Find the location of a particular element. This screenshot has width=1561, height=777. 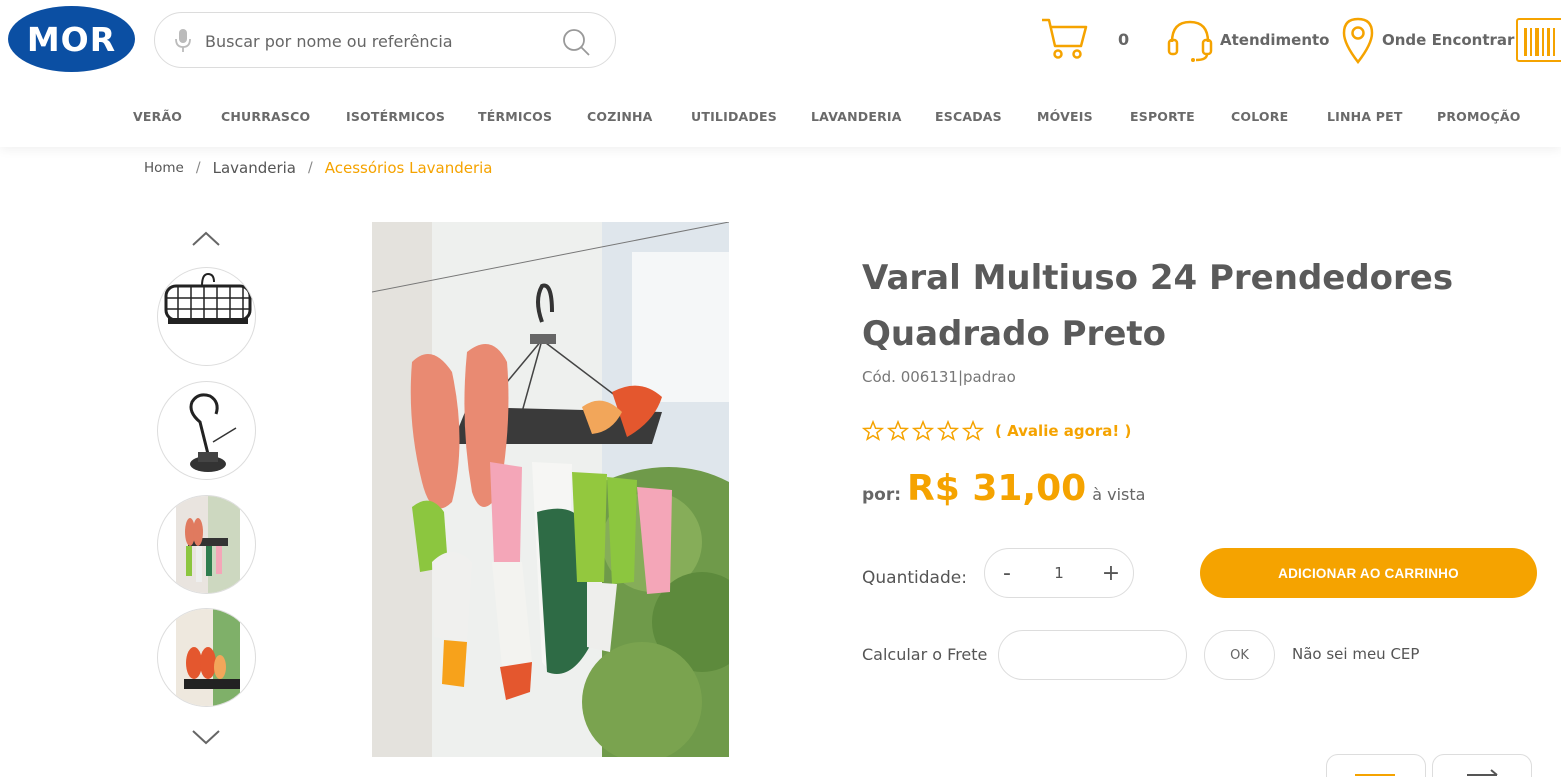

nav-cozinha: COZINHA is located at coordinates (620, 116).